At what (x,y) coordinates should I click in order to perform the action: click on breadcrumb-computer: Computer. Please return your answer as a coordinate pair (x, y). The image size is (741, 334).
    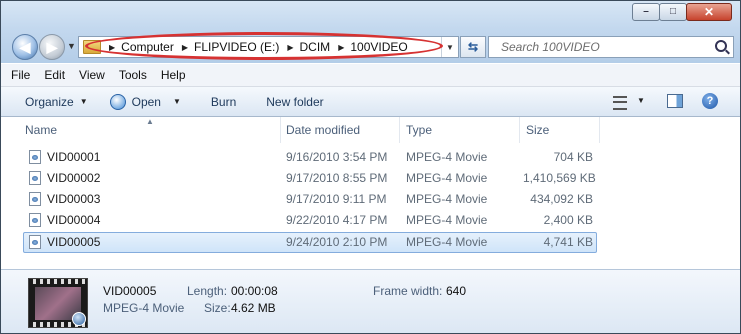
    Looking at the image, I should click on (147, 47).